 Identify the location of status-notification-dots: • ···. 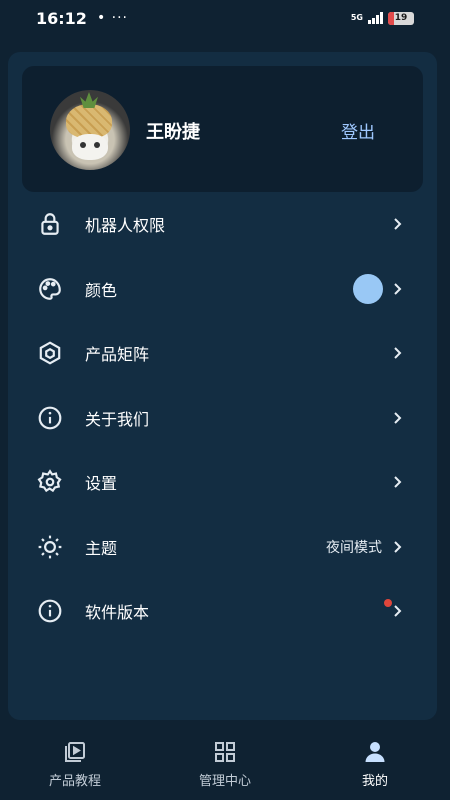
(112, 18).